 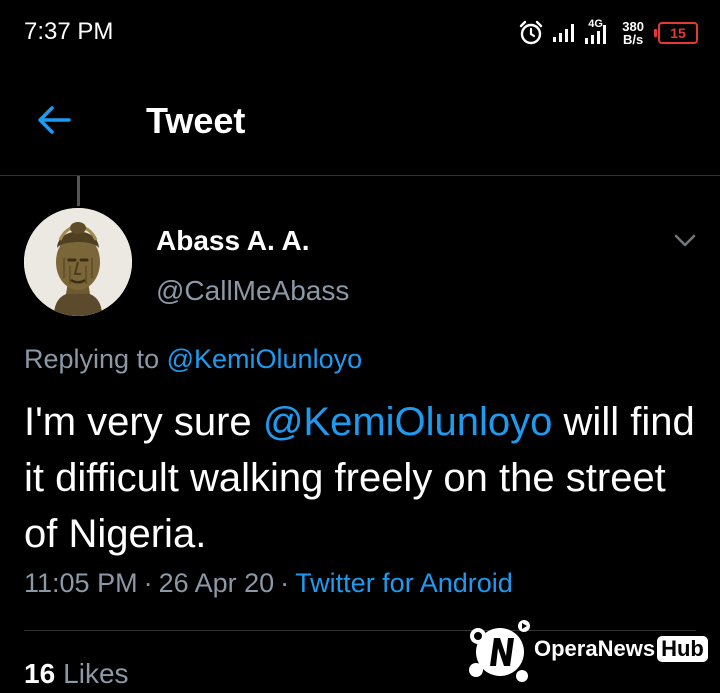 I want to click on more-options-button, so click(x=685, y=240).